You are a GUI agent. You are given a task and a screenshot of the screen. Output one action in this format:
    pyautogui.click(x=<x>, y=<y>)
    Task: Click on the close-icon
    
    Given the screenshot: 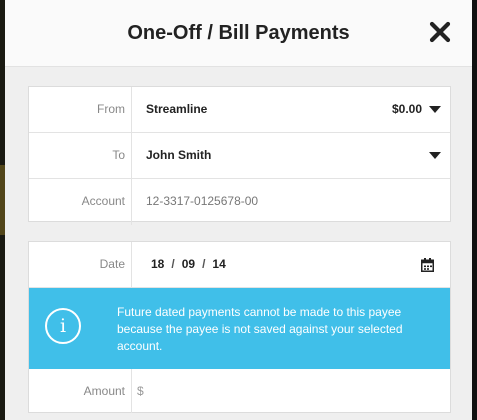 What is the action you would take?
    pyautogui.click(x=440, y=32)
    